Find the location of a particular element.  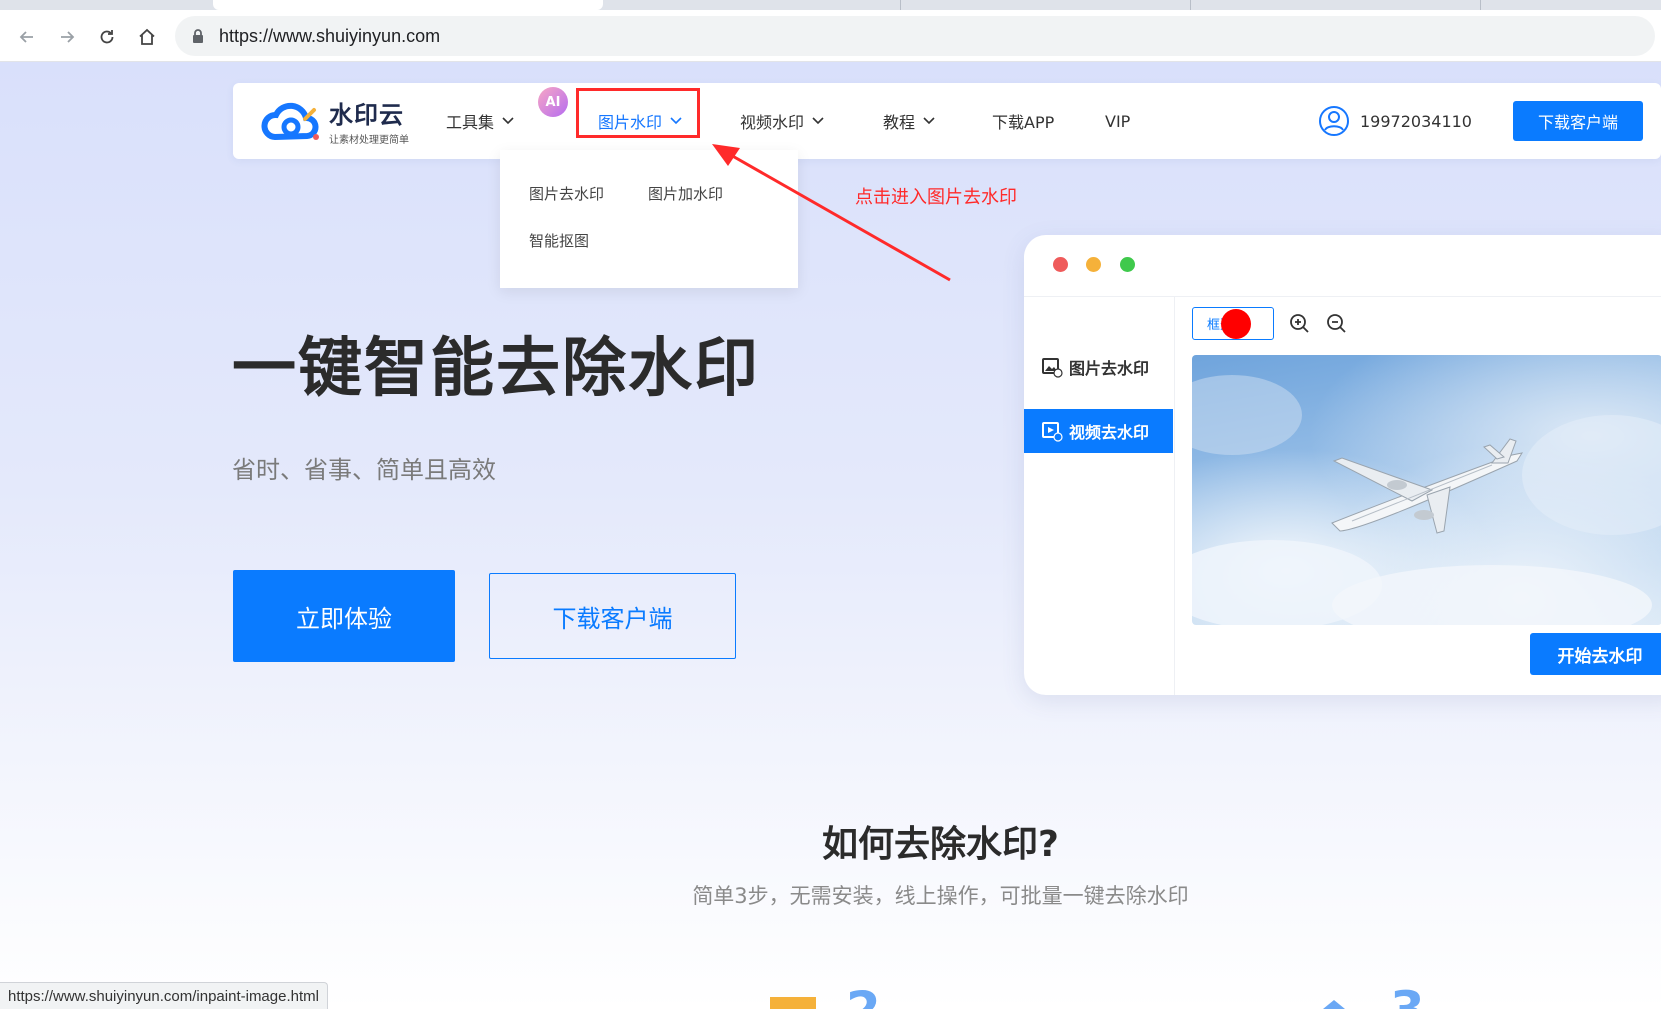

site-logo: 水印云 让素材处理更简单 is located at coordinates (335, 120).